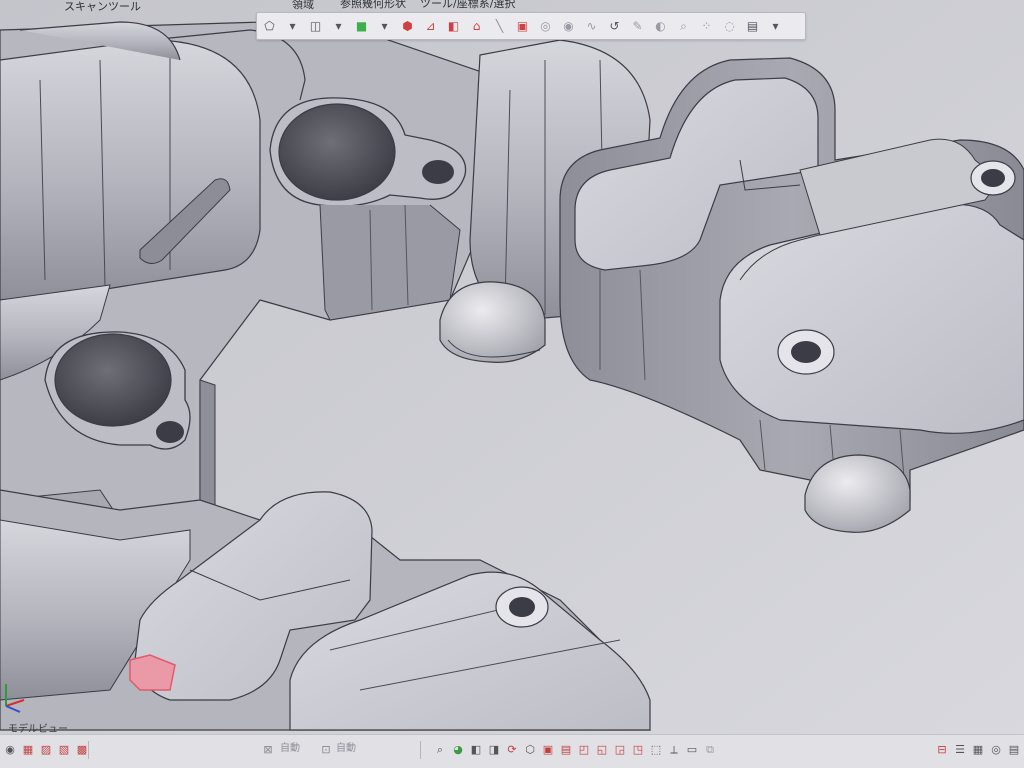 The height and width of the screenshot is (768, 1024). I want to click on color-map-icon: ■, so click(361, 25).